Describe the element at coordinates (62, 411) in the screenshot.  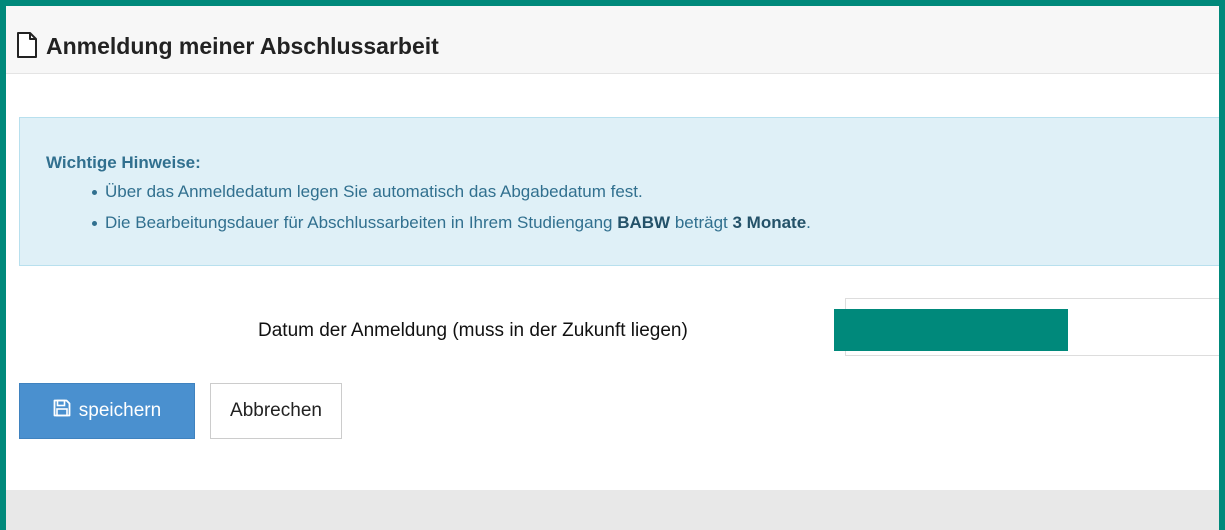
I see `floppy-disk-icon` at that location.